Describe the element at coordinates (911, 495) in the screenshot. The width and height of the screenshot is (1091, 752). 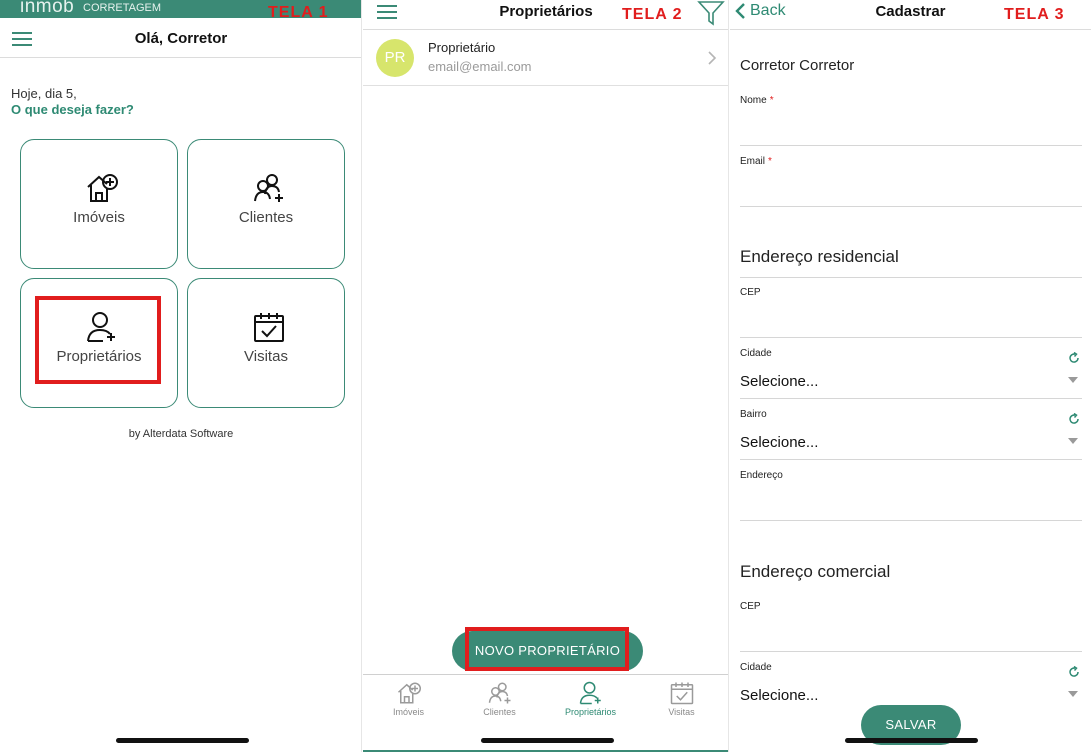
I see `address-field: Endereço` at that location.